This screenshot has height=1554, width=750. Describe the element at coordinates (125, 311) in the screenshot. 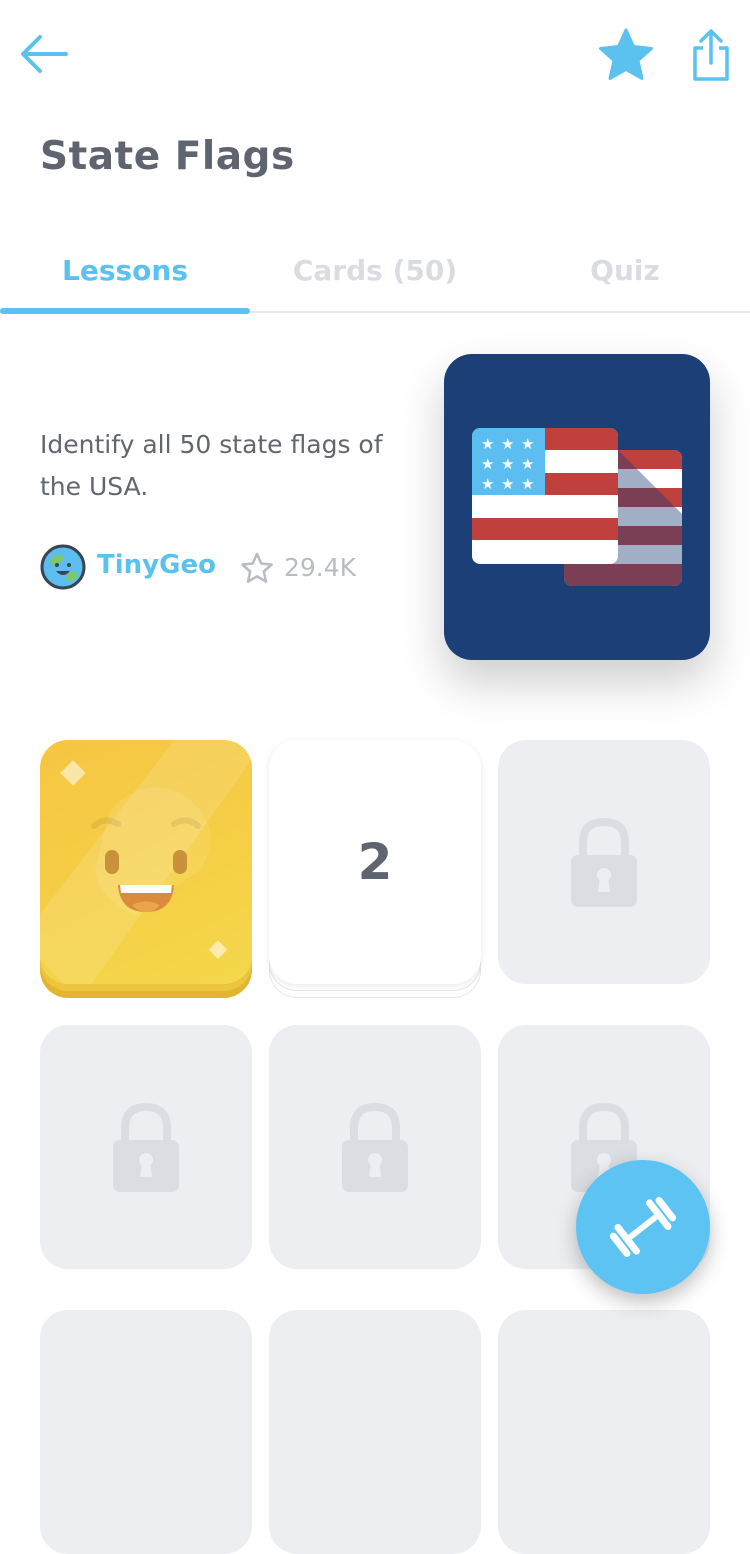

I see `active-tab-indicator` at that location.